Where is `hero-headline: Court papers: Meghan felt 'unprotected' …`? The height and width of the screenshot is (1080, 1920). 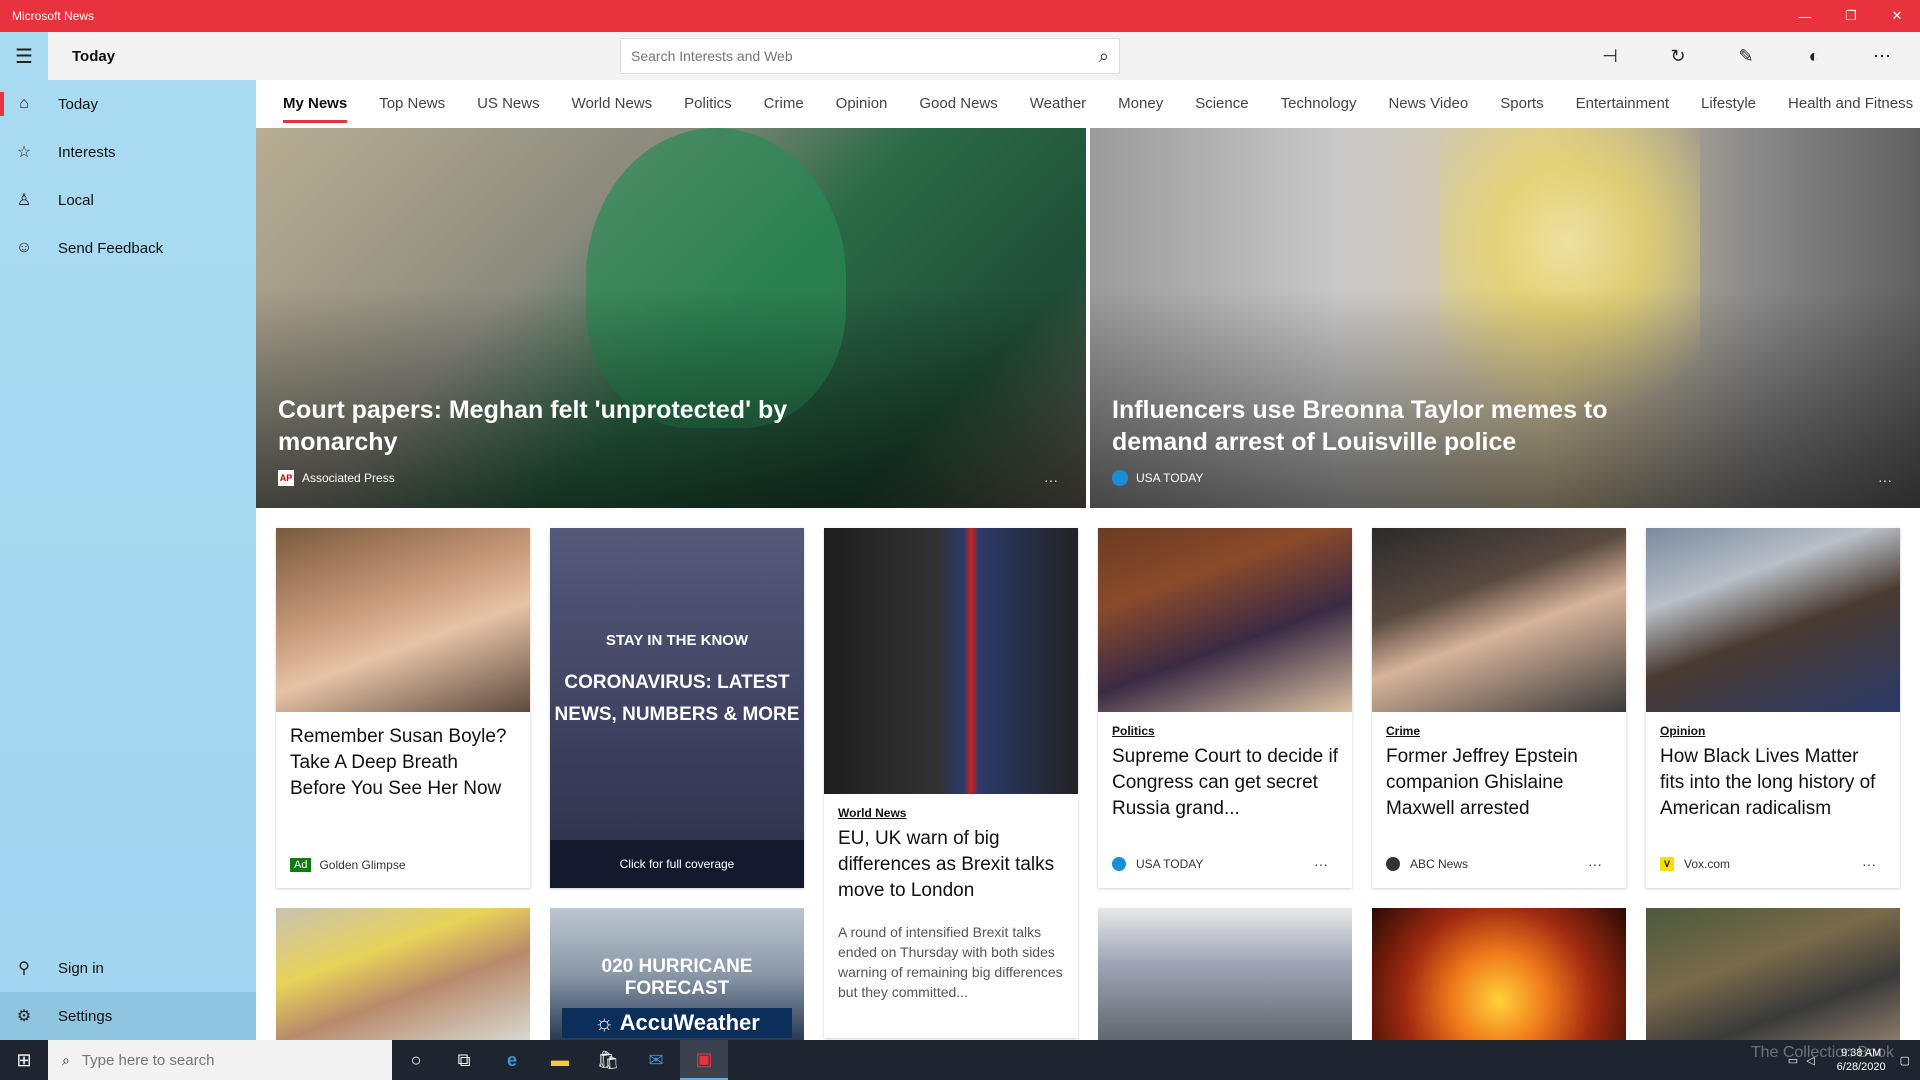
hero-headline: Court papers: Meghan felt 'unprotected' … is located at coordinates (558, 426).